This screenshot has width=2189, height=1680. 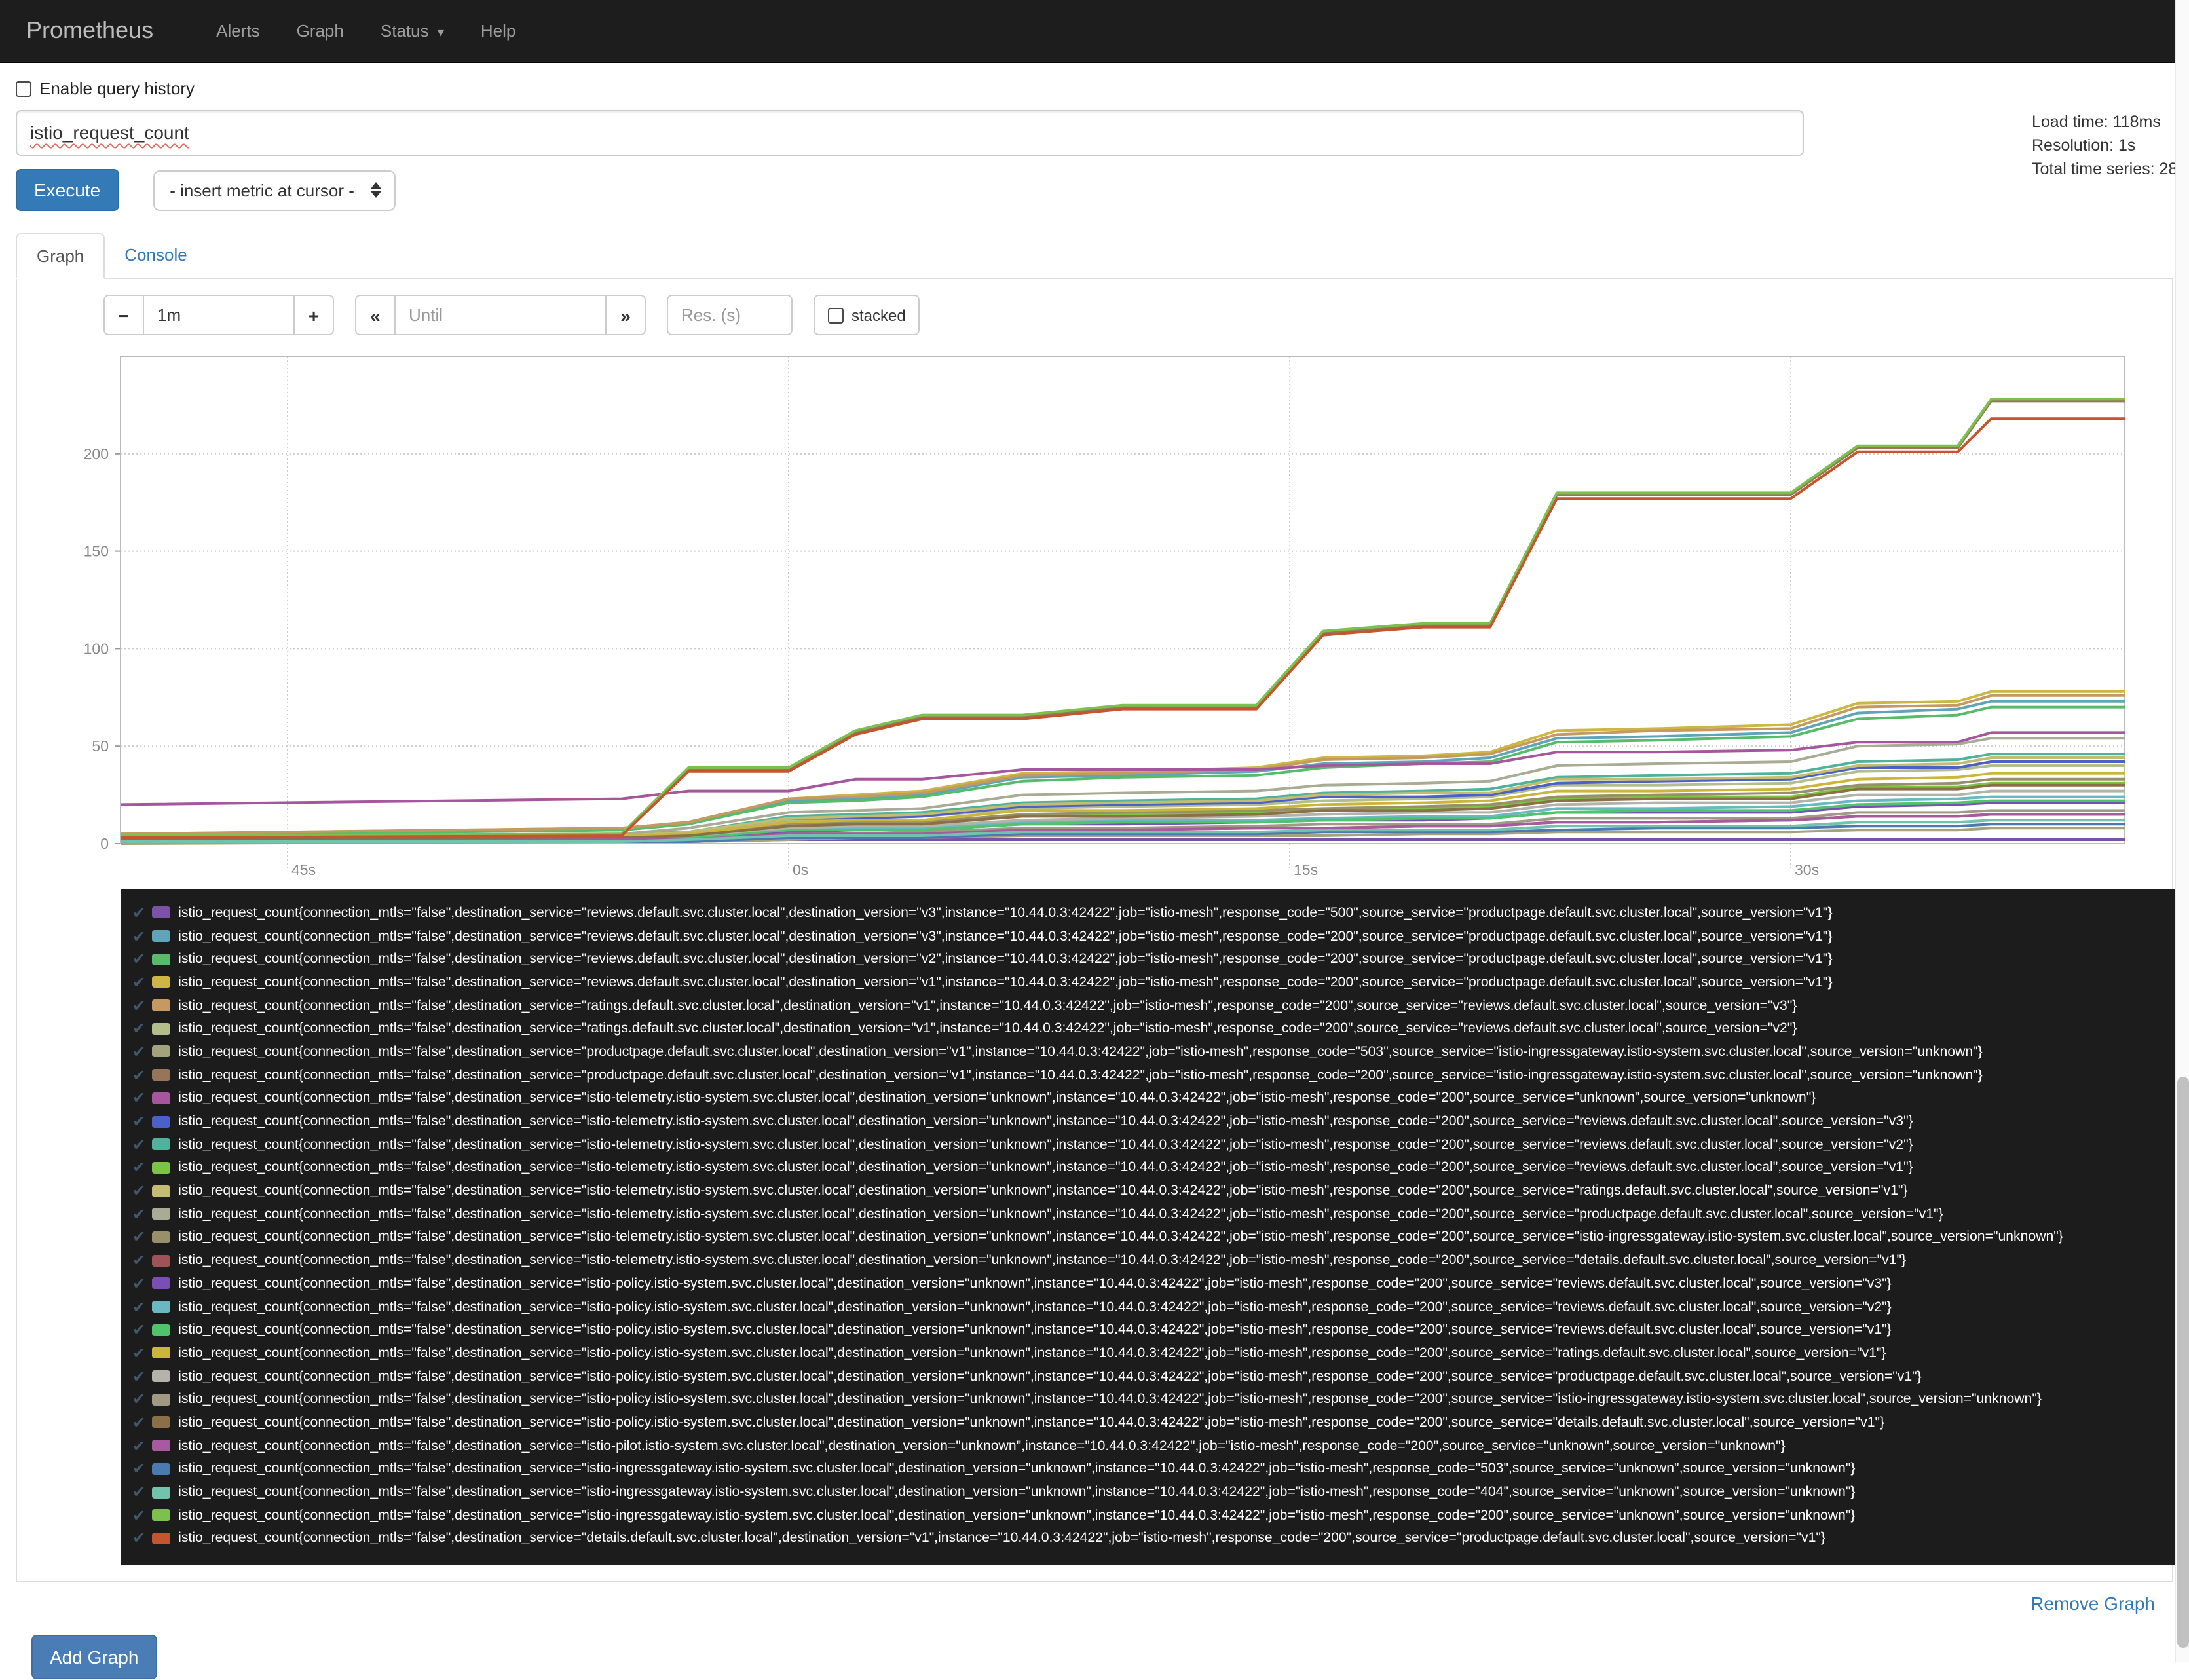 I want to click on query-history-label: Enable query history, so click(x=117, y=88).